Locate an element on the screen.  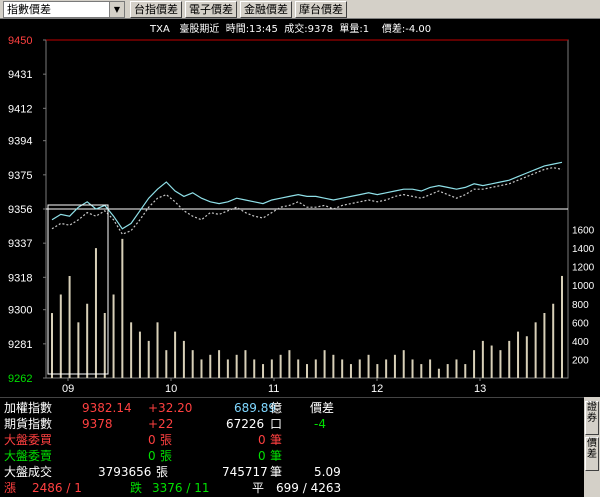
volume-tick-label: 600 is located at coordinates (580, 323).